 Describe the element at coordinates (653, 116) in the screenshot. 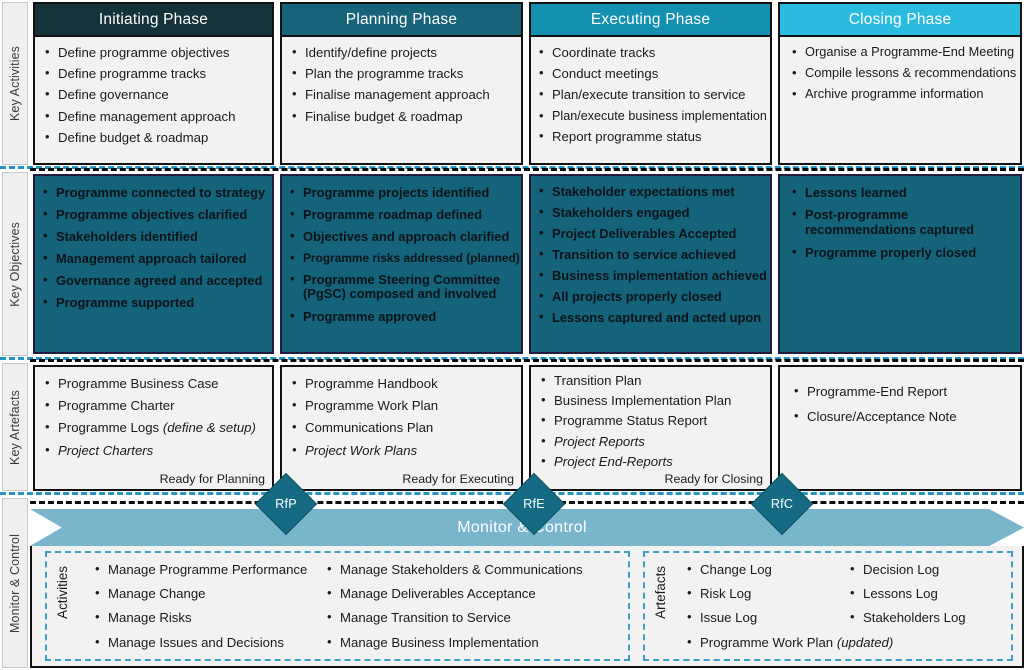

I see `list-item: Plan/execute business implementation` at that location.